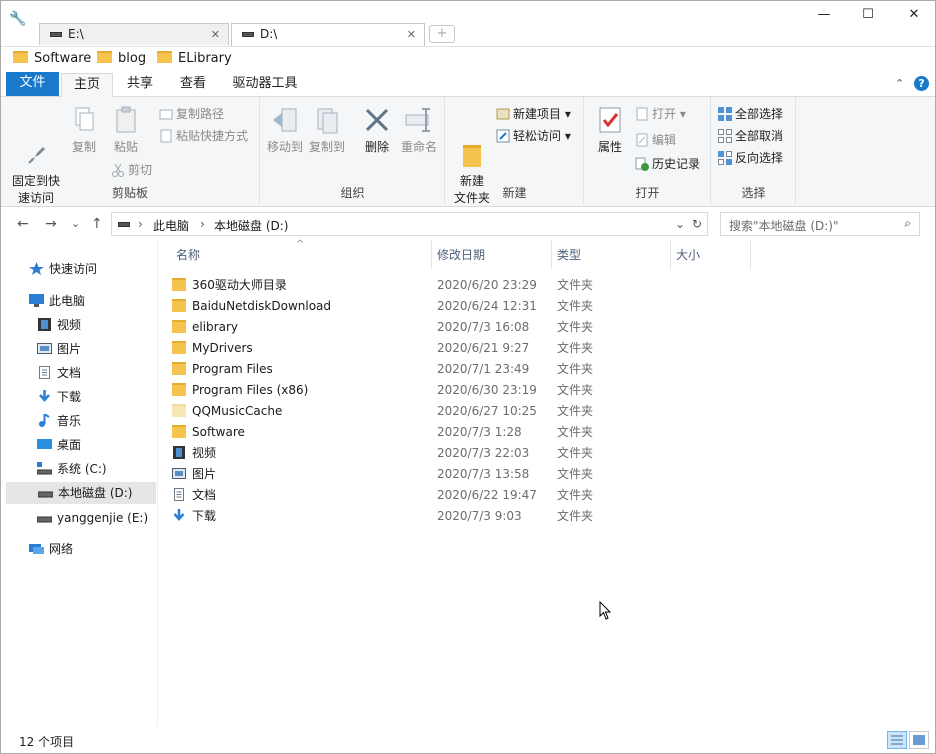  Describe the element at coordinates (57, 301) in the screenshot. I see `nav-this-pc: 此电脑` at that location.